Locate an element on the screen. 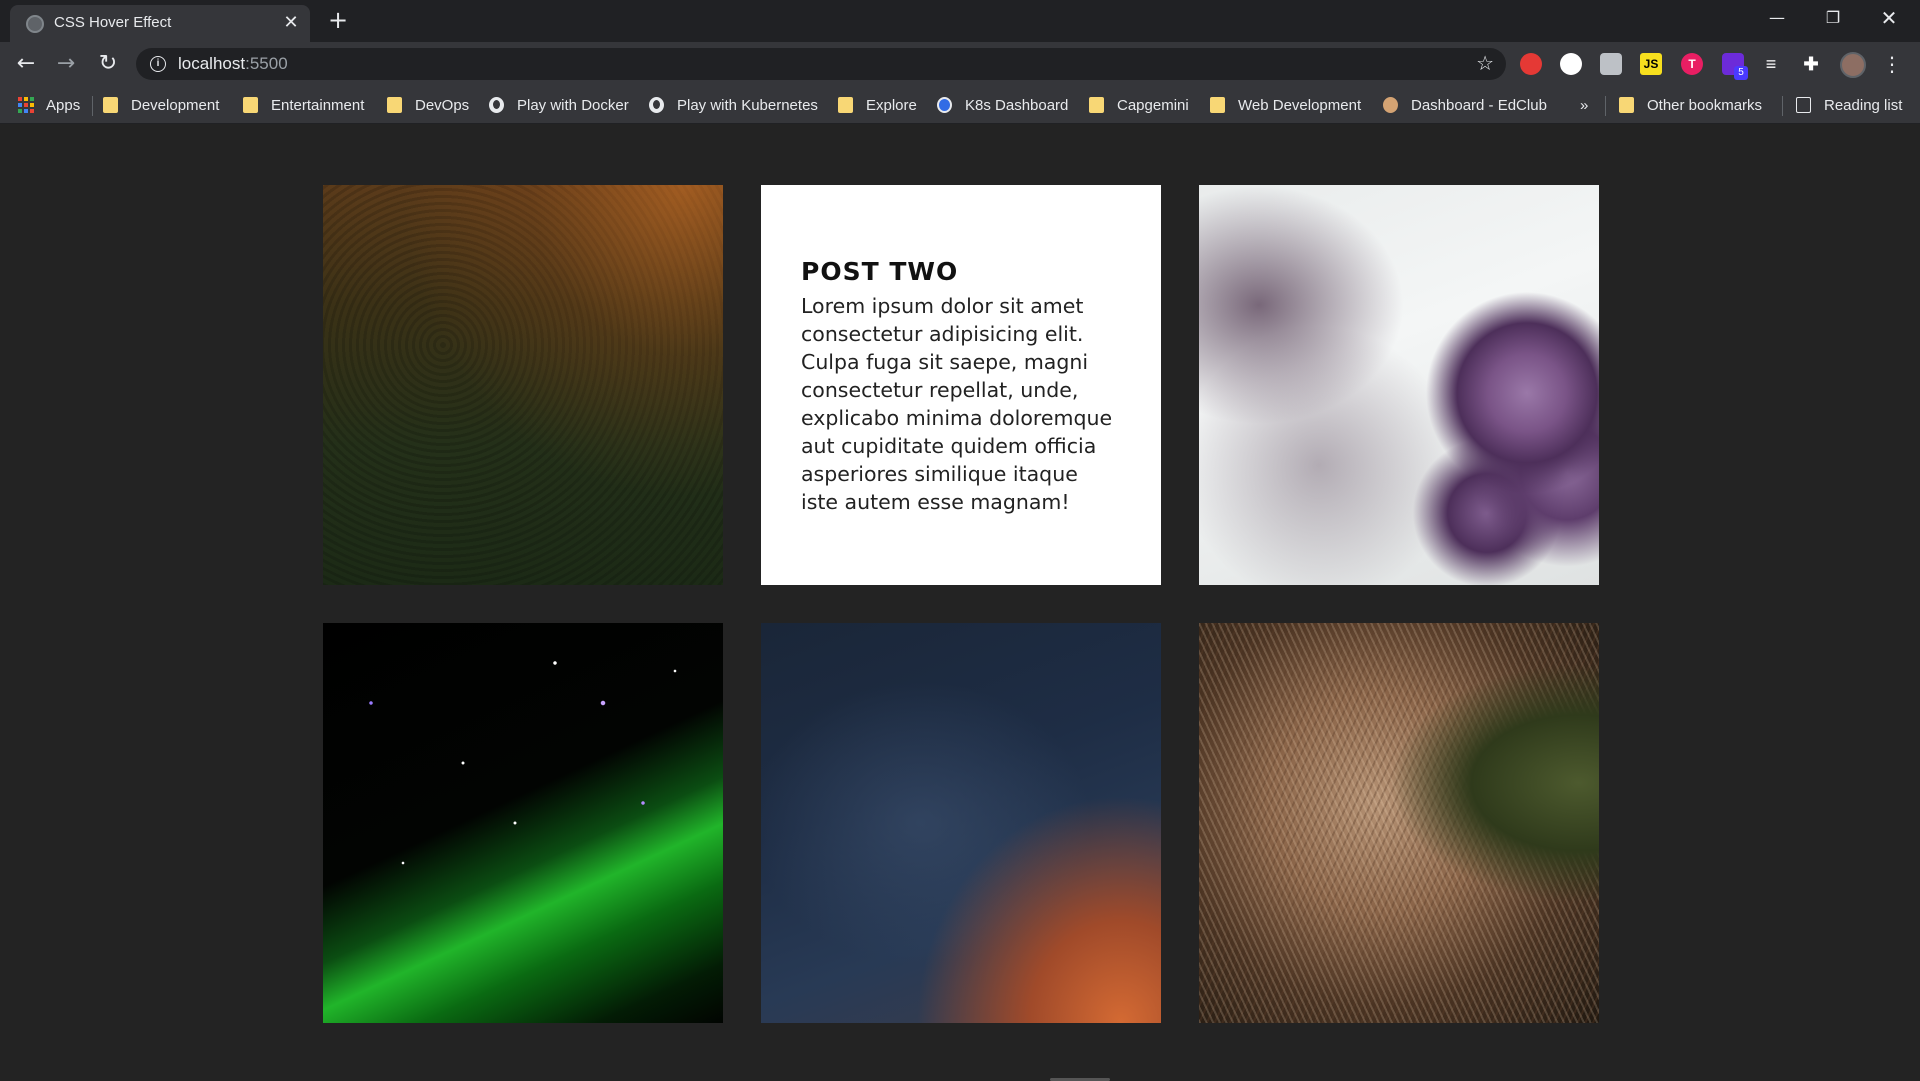  back-button: ← is located at coordinates (26, 64).